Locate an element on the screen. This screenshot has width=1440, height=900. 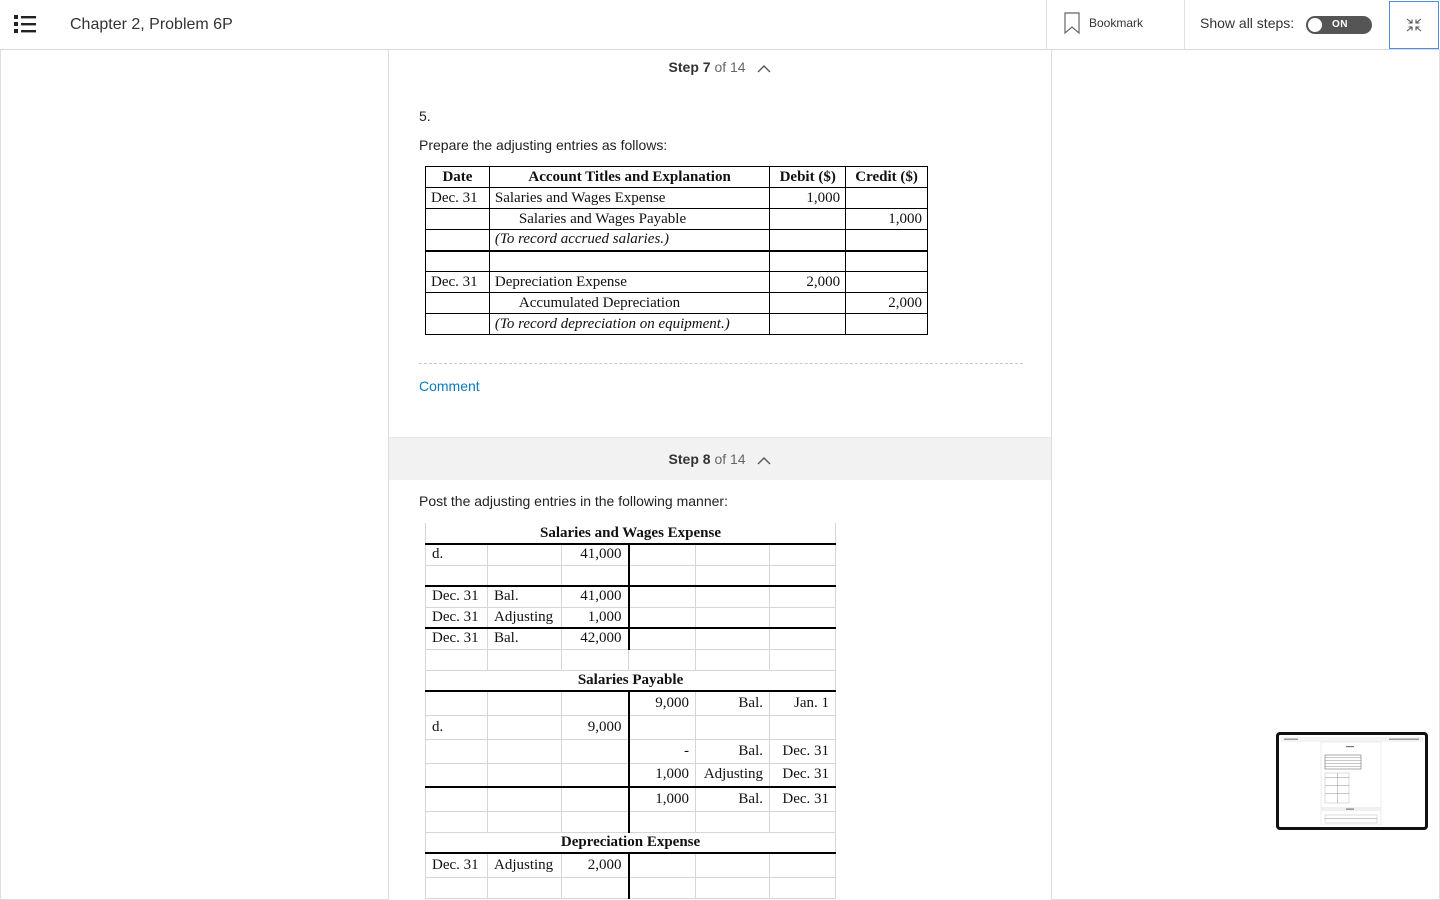
table-row: 9,000 Bal. Jan. 1 is located at coordinates (631, 703).